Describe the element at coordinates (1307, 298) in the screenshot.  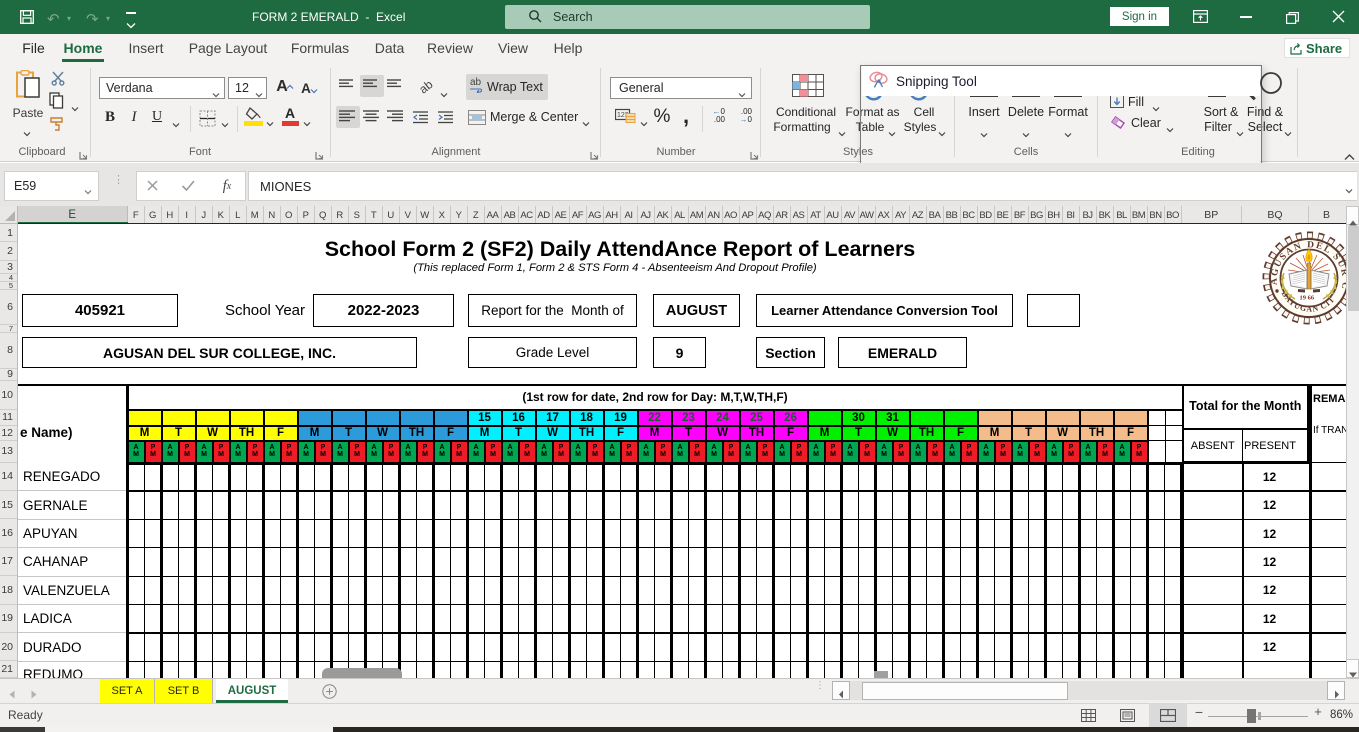
I see `svg-text: 19 66` at that location.